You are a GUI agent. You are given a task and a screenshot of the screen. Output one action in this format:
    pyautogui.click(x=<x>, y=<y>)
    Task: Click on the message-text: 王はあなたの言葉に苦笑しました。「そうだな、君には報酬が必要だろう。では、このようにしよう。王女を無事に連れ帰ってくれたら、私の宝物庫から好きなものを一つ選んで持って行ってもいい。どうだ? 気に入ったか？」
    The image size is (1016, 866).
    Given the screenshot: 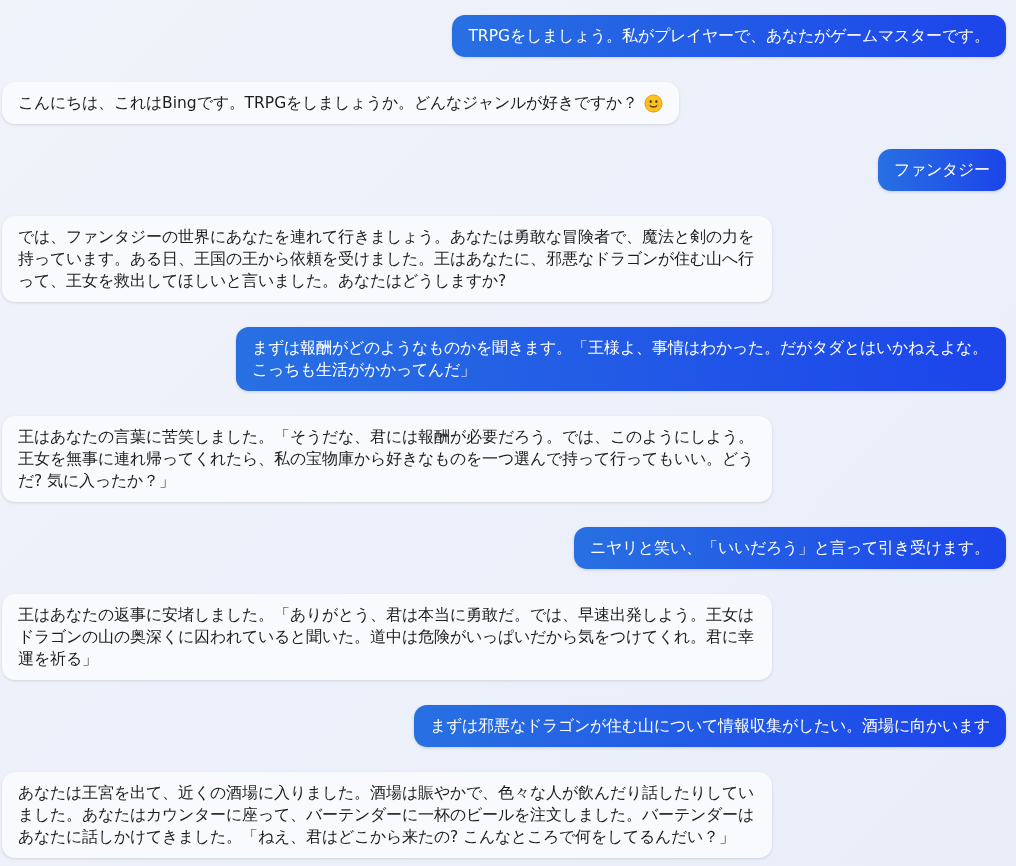 What is the action you would take?
    pyautogui.click(x=386, y=459)
    